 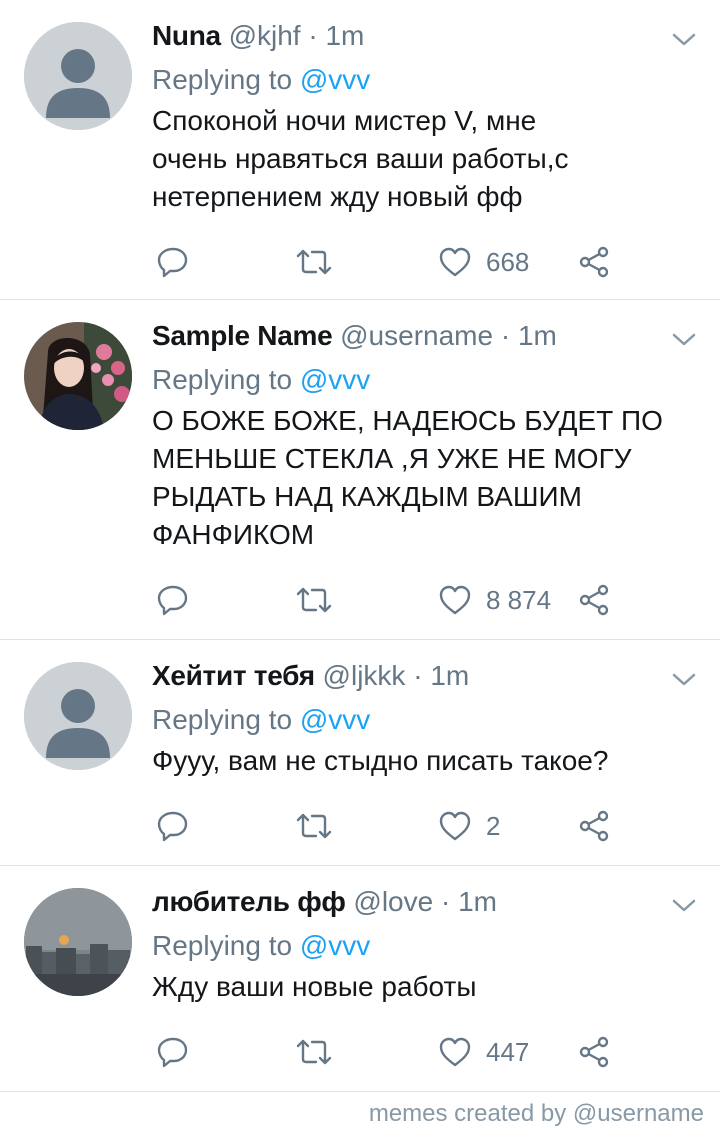 I want to click on like-button: 2, so click(x=469, y=826).